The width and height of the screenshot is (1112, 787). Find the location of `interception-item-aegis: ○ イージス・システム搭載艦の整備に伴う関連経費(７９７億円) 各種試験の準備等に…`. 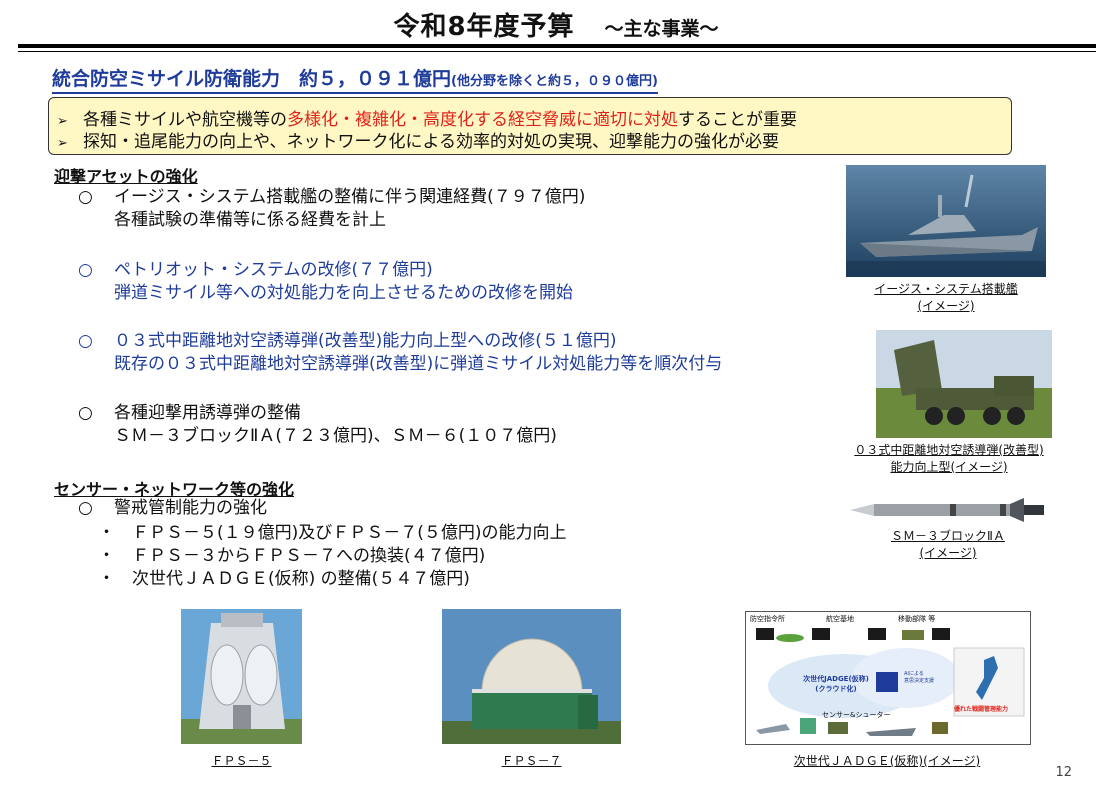

interception-item-aegis: ○ イージス・システム搭載艦の整備に伴う関連経費(７９７億円) 各種試験の準備等に… is located at coordinates (331, 209).